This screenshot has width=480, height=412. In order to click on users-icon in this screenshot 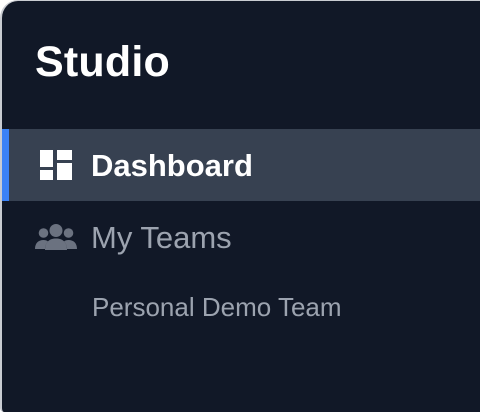, I will do `click(56, 237)`.